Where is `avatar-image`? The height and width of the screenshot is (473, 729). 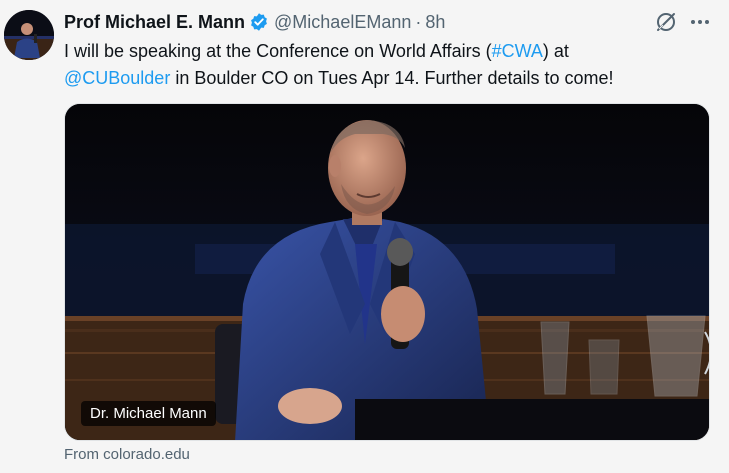 avatar-image is located at coordinates (29, 35).